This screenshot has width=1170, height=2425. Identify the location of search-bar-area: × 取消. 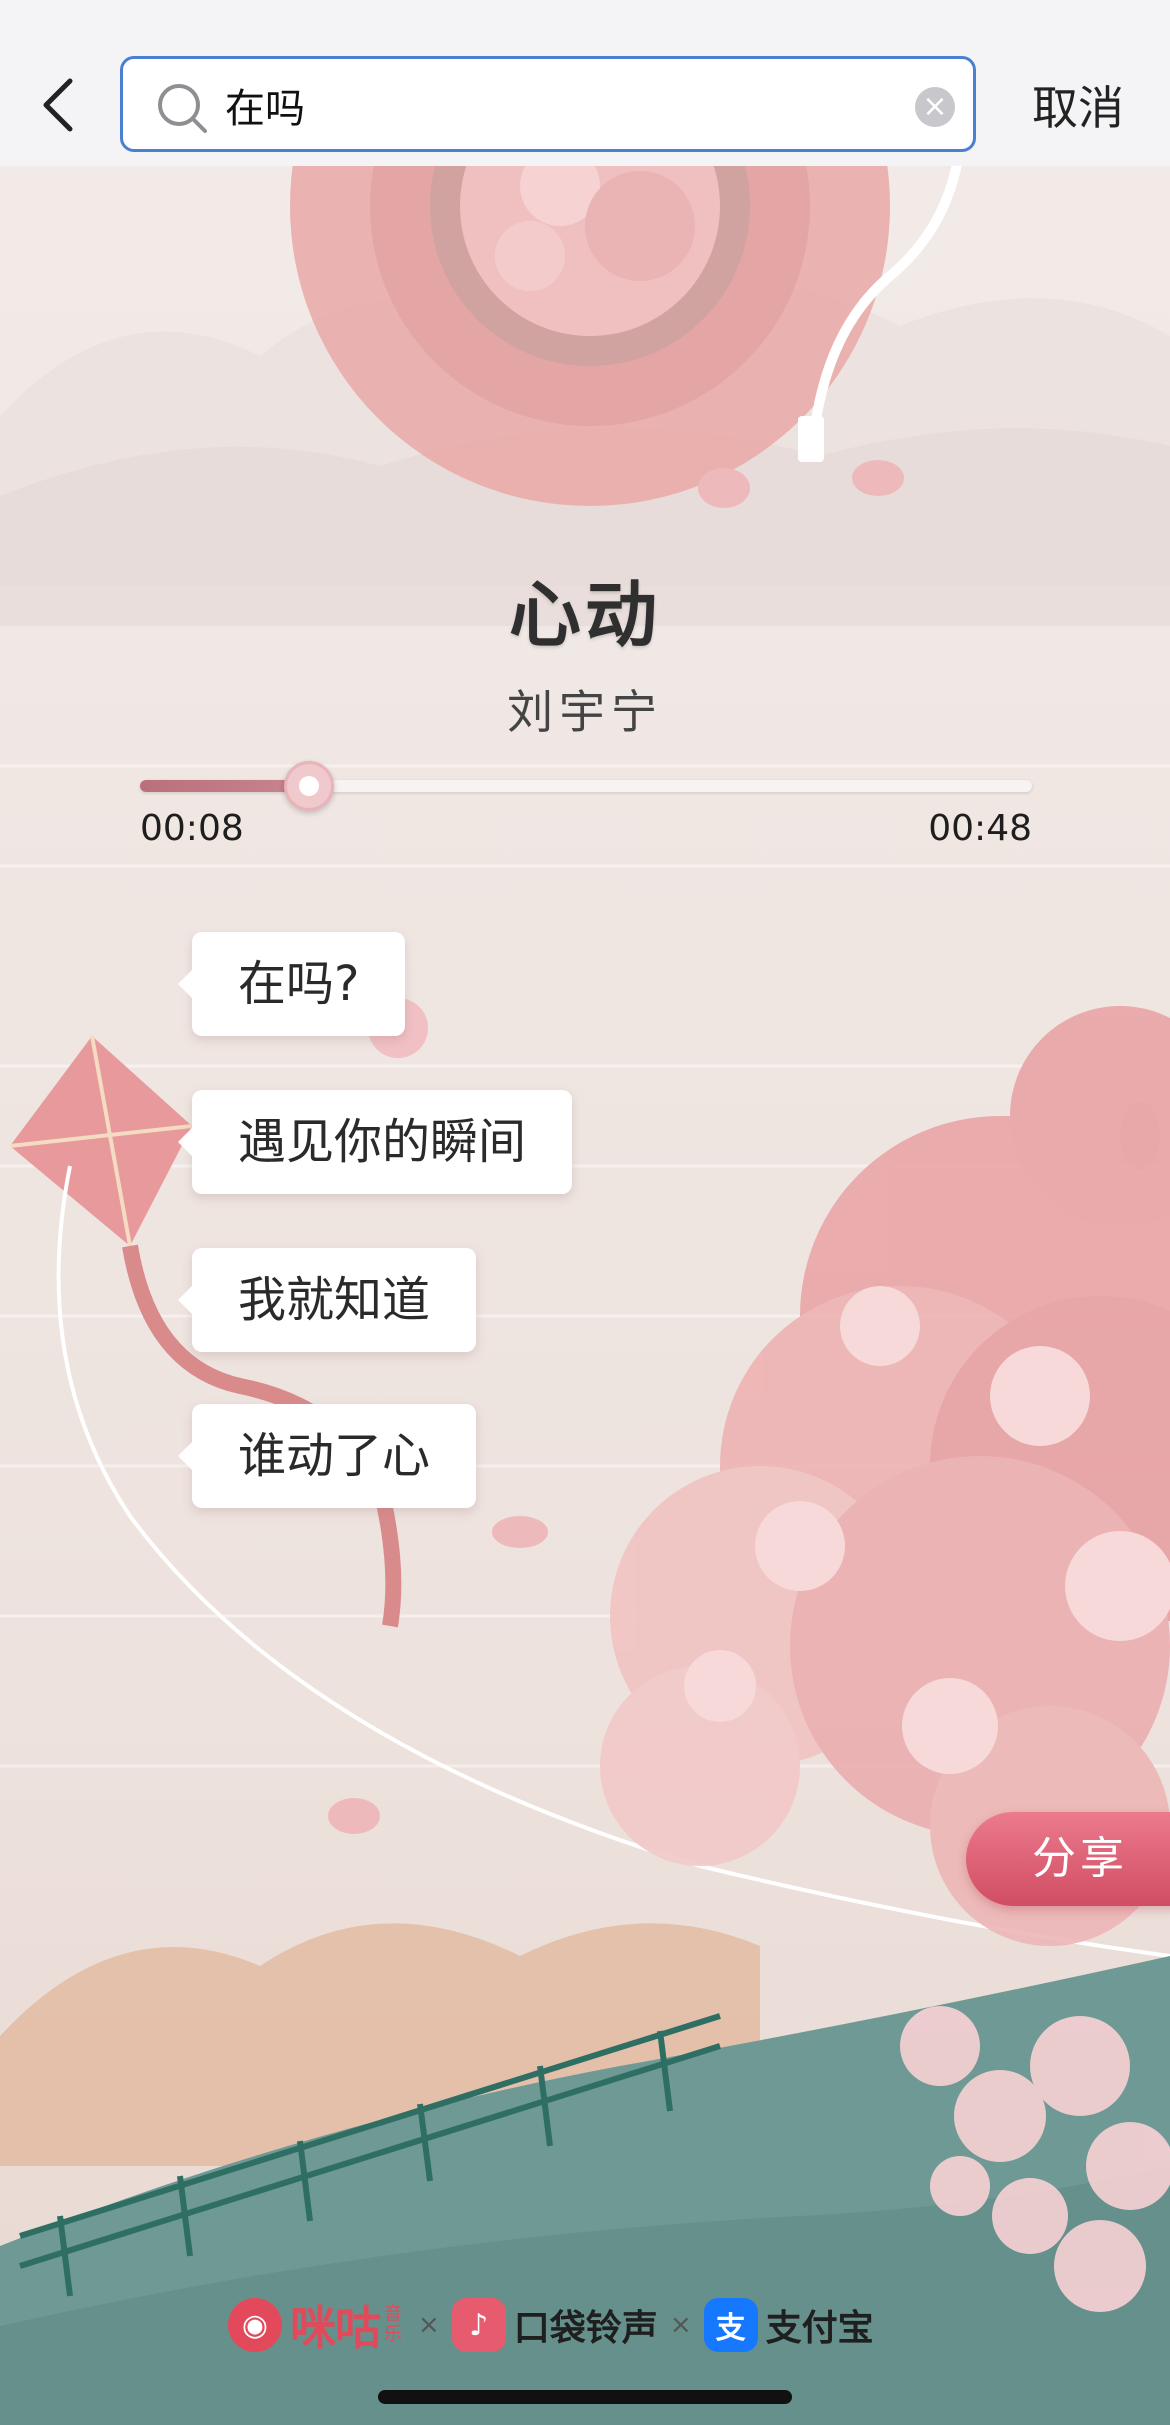
(585, 83).